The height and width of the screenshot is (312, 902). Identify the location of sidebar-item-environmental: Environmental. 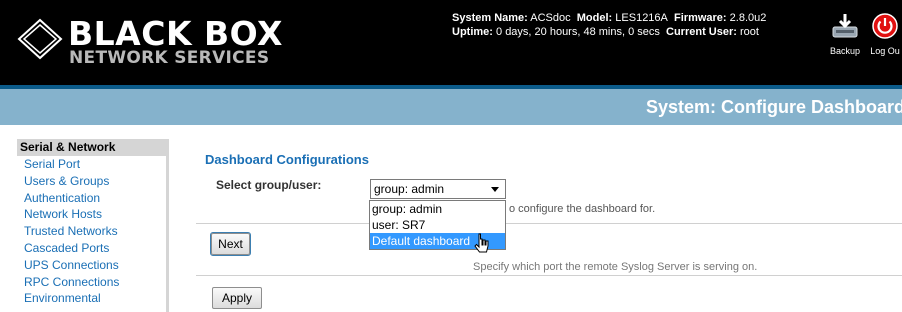
(91, 298).